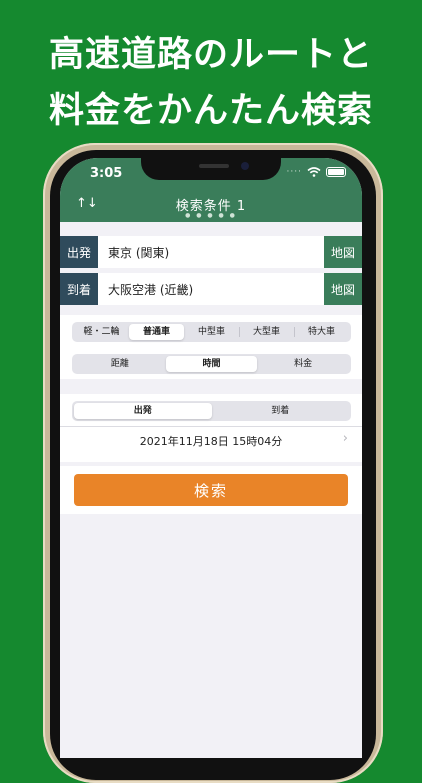 Image resolution: width=422 pixels, height=783 pixels. I want to click on origin-value: 東京 (関東), so click(211, 252).